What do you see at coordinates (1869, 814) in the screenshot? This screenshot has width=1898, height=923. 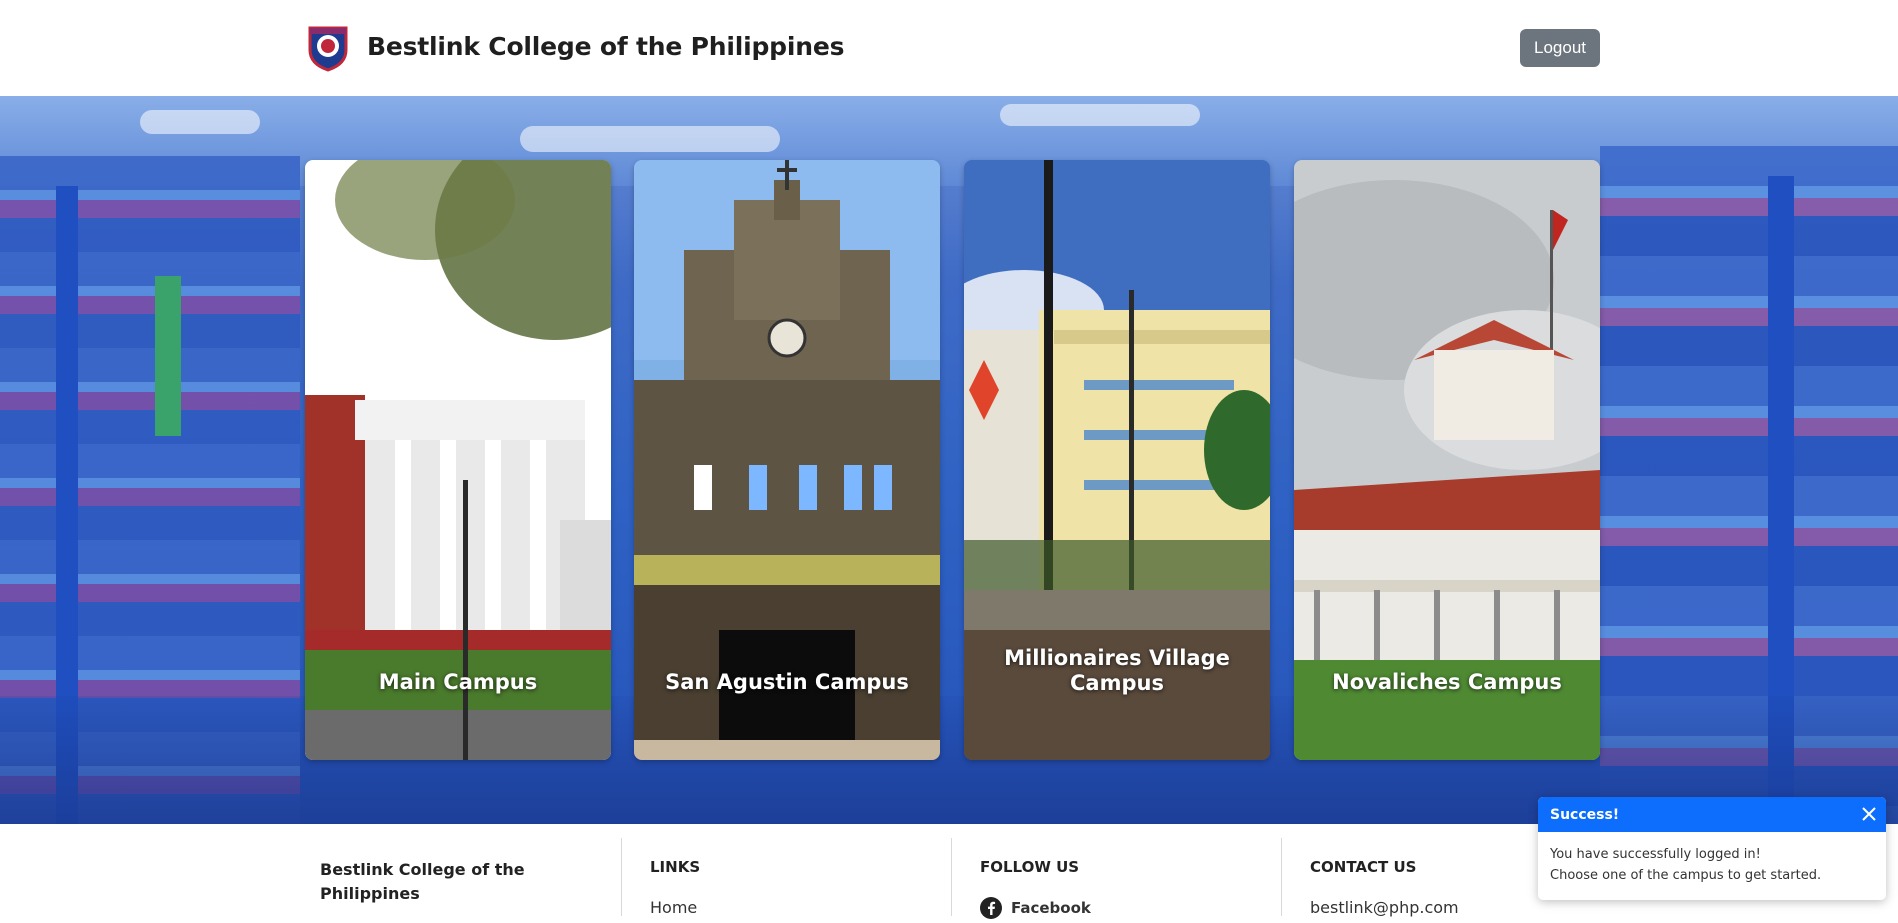 I see `close-icon` at bounding box center [1869, 814].